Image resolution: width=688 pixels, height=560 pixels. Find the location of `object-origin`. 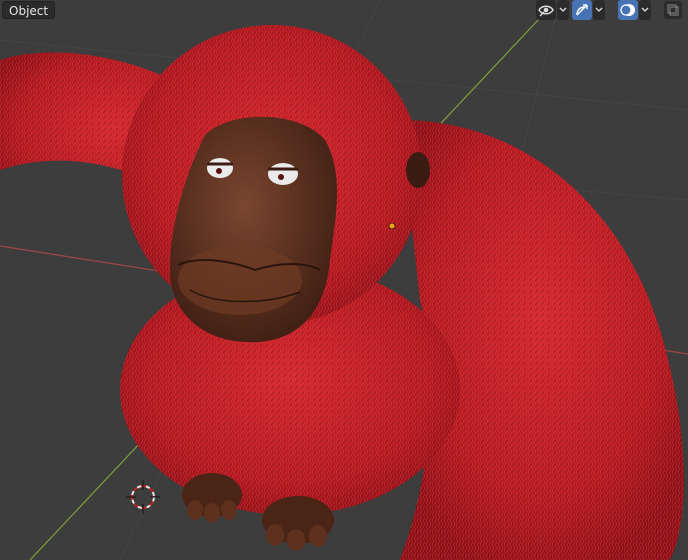

object-origin is located at coordinates (392, 226).